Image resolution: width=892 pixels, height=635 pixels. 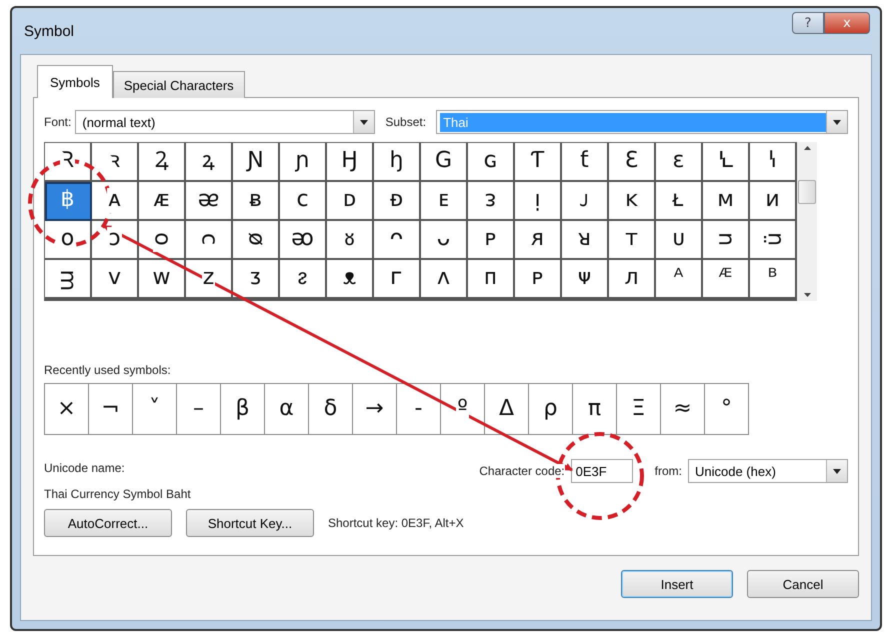 I want to click on symbol-cell: -, so click(x=419, y=409).